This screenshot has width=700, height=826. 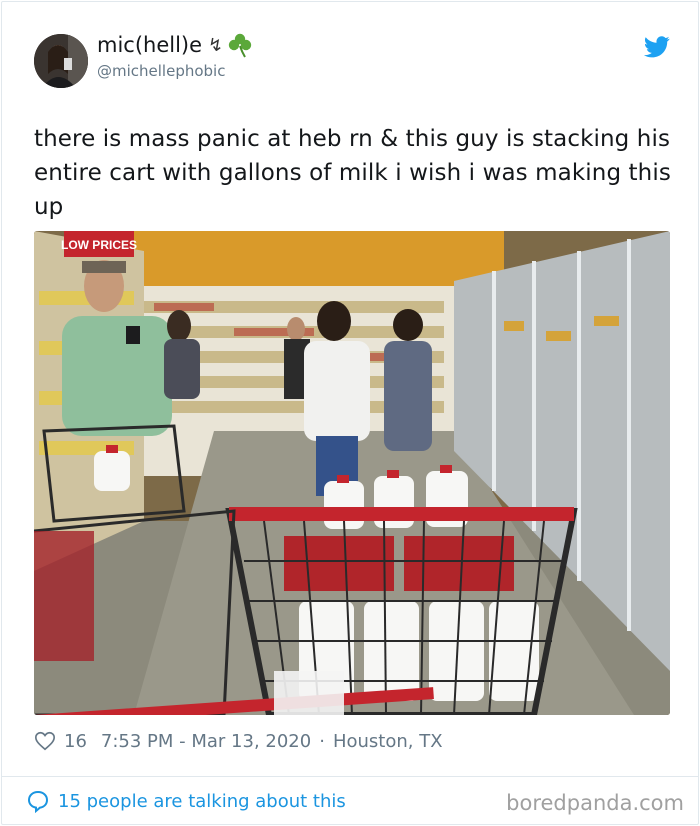 I want to click on tweet-meta: 16 7:53 PM - Mar 13, 2020 · Houston, TX, so click(x=238, y=741).